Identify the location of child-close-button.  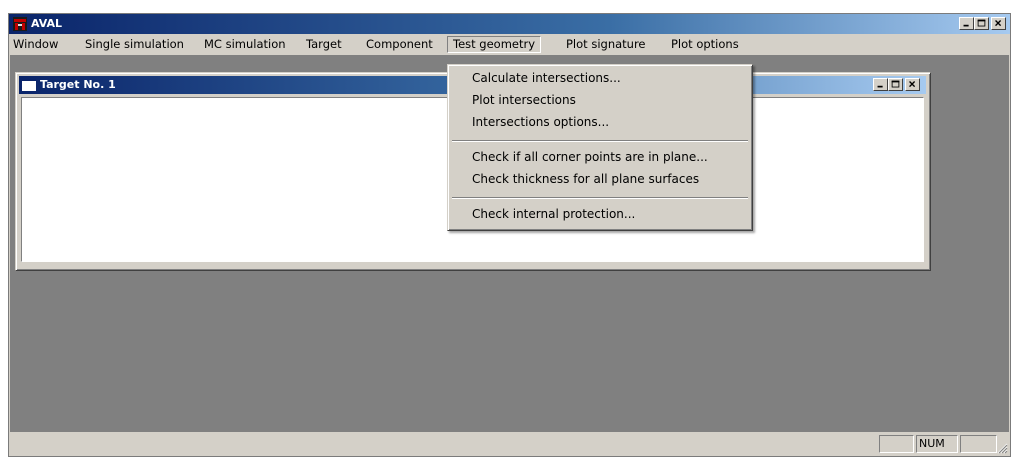
(912, 84).